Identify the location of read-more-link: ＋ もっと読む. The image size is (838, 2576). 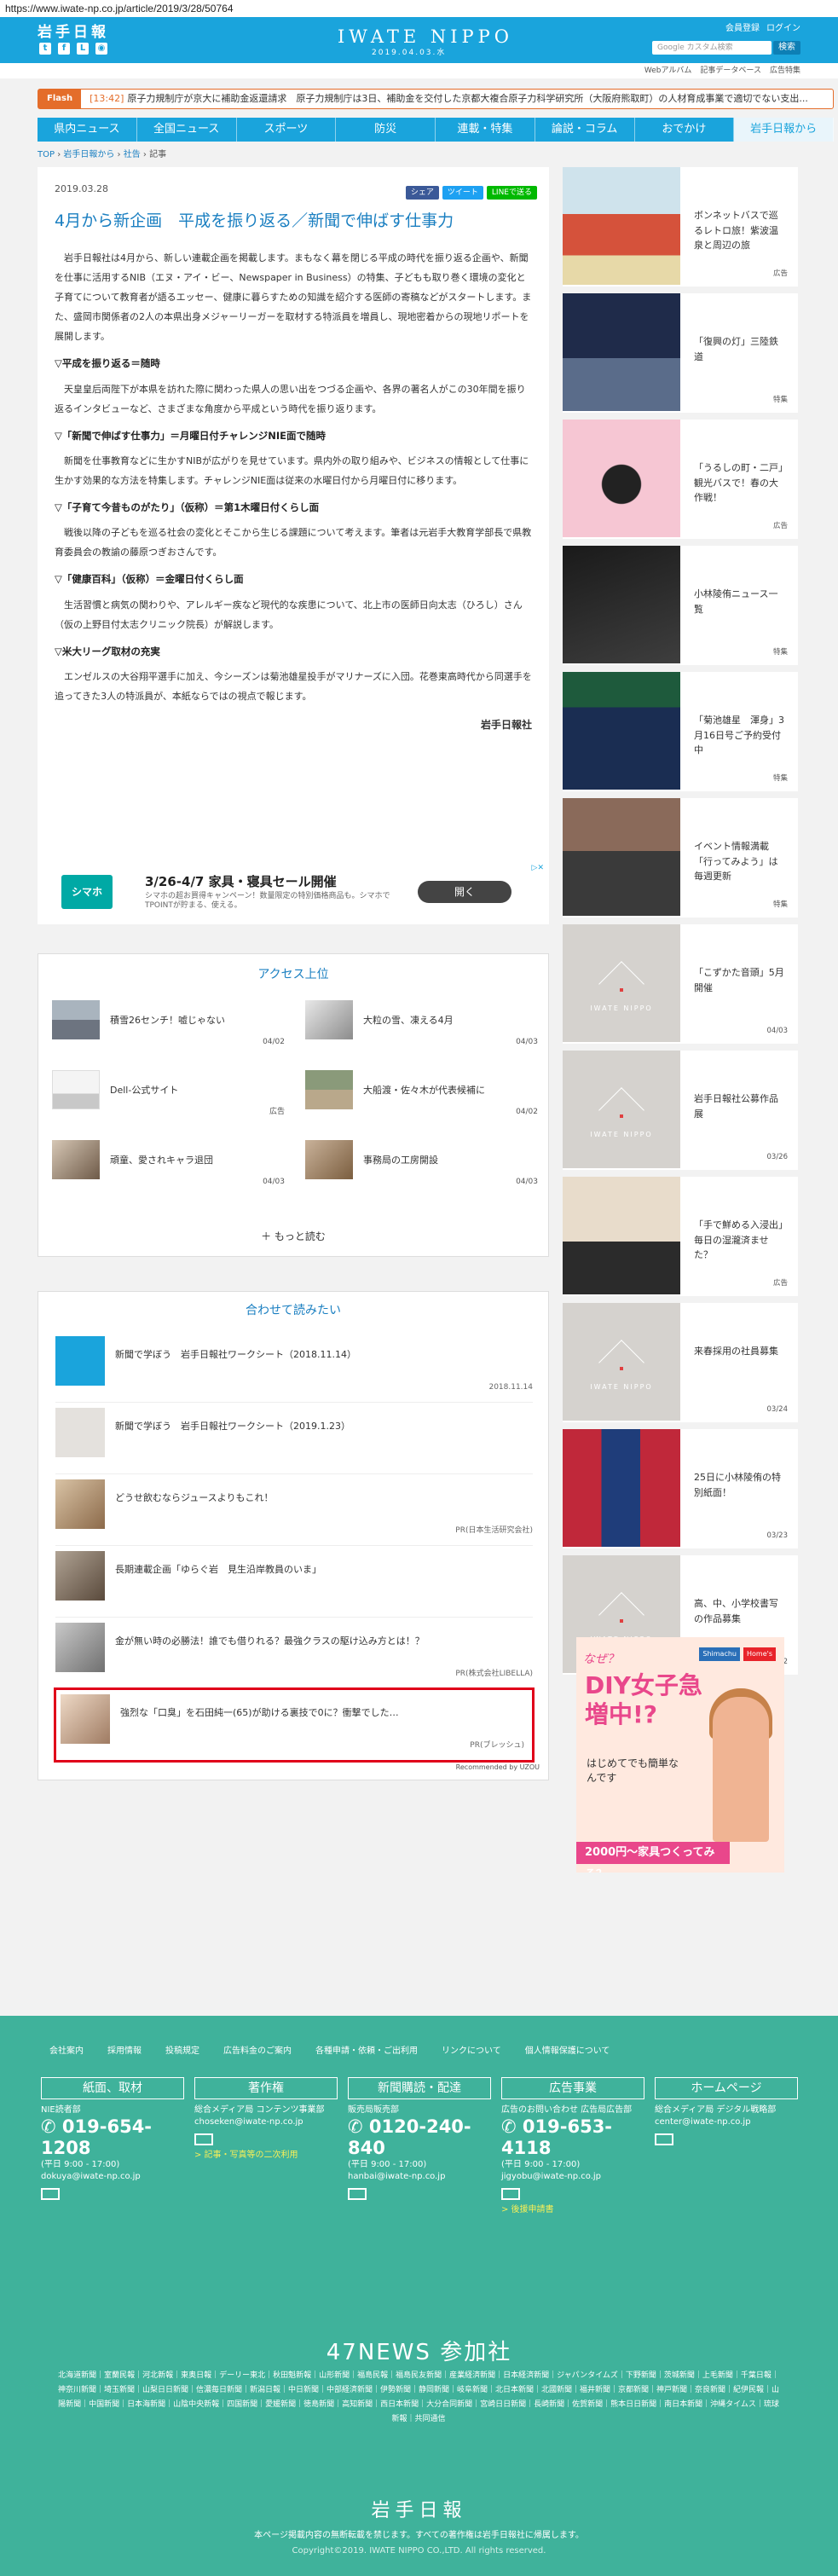
(293, 1236).